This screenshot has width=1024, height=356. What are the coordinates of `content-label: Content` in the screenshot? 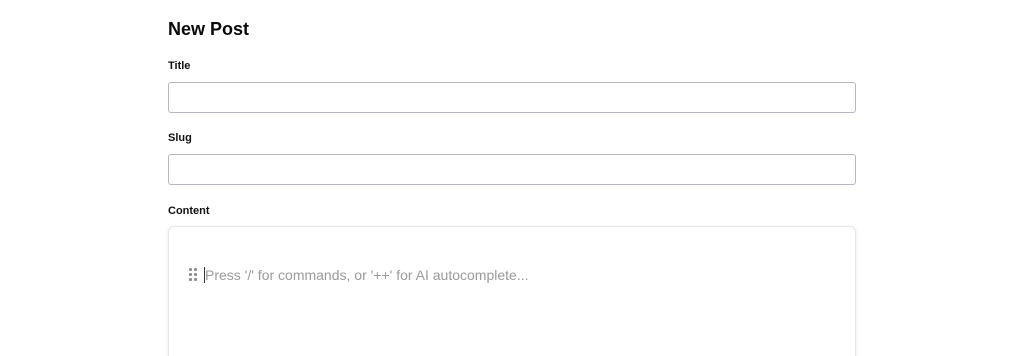 It's located at (189, 211).